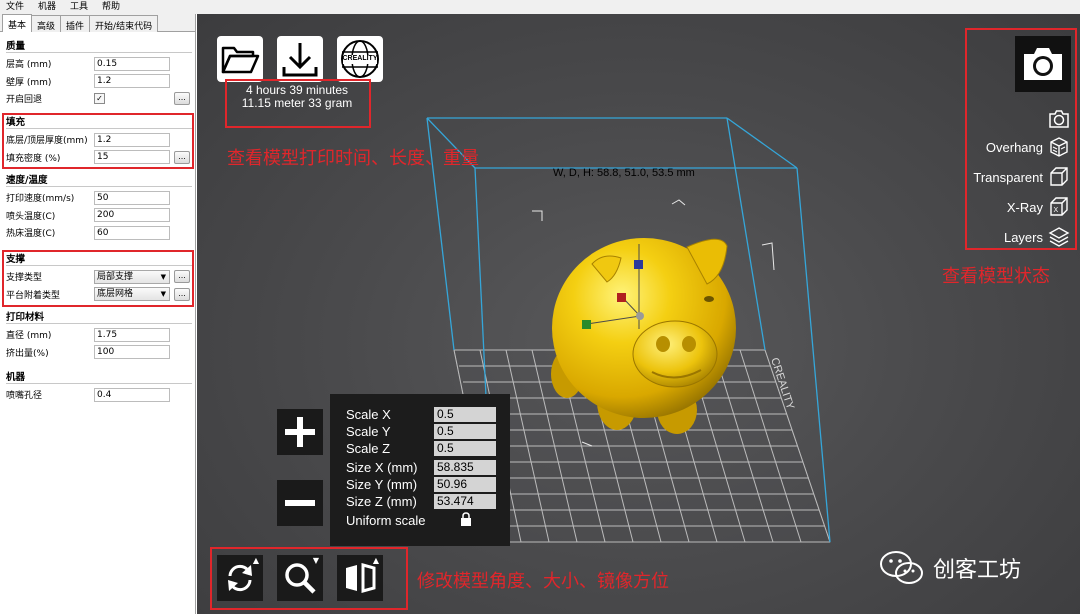 The width and height of the screenshot is (1080, 614). Describe the element at coordinates (132, 197) in the screenshot. I see `print-speed-input: 50` at that location.